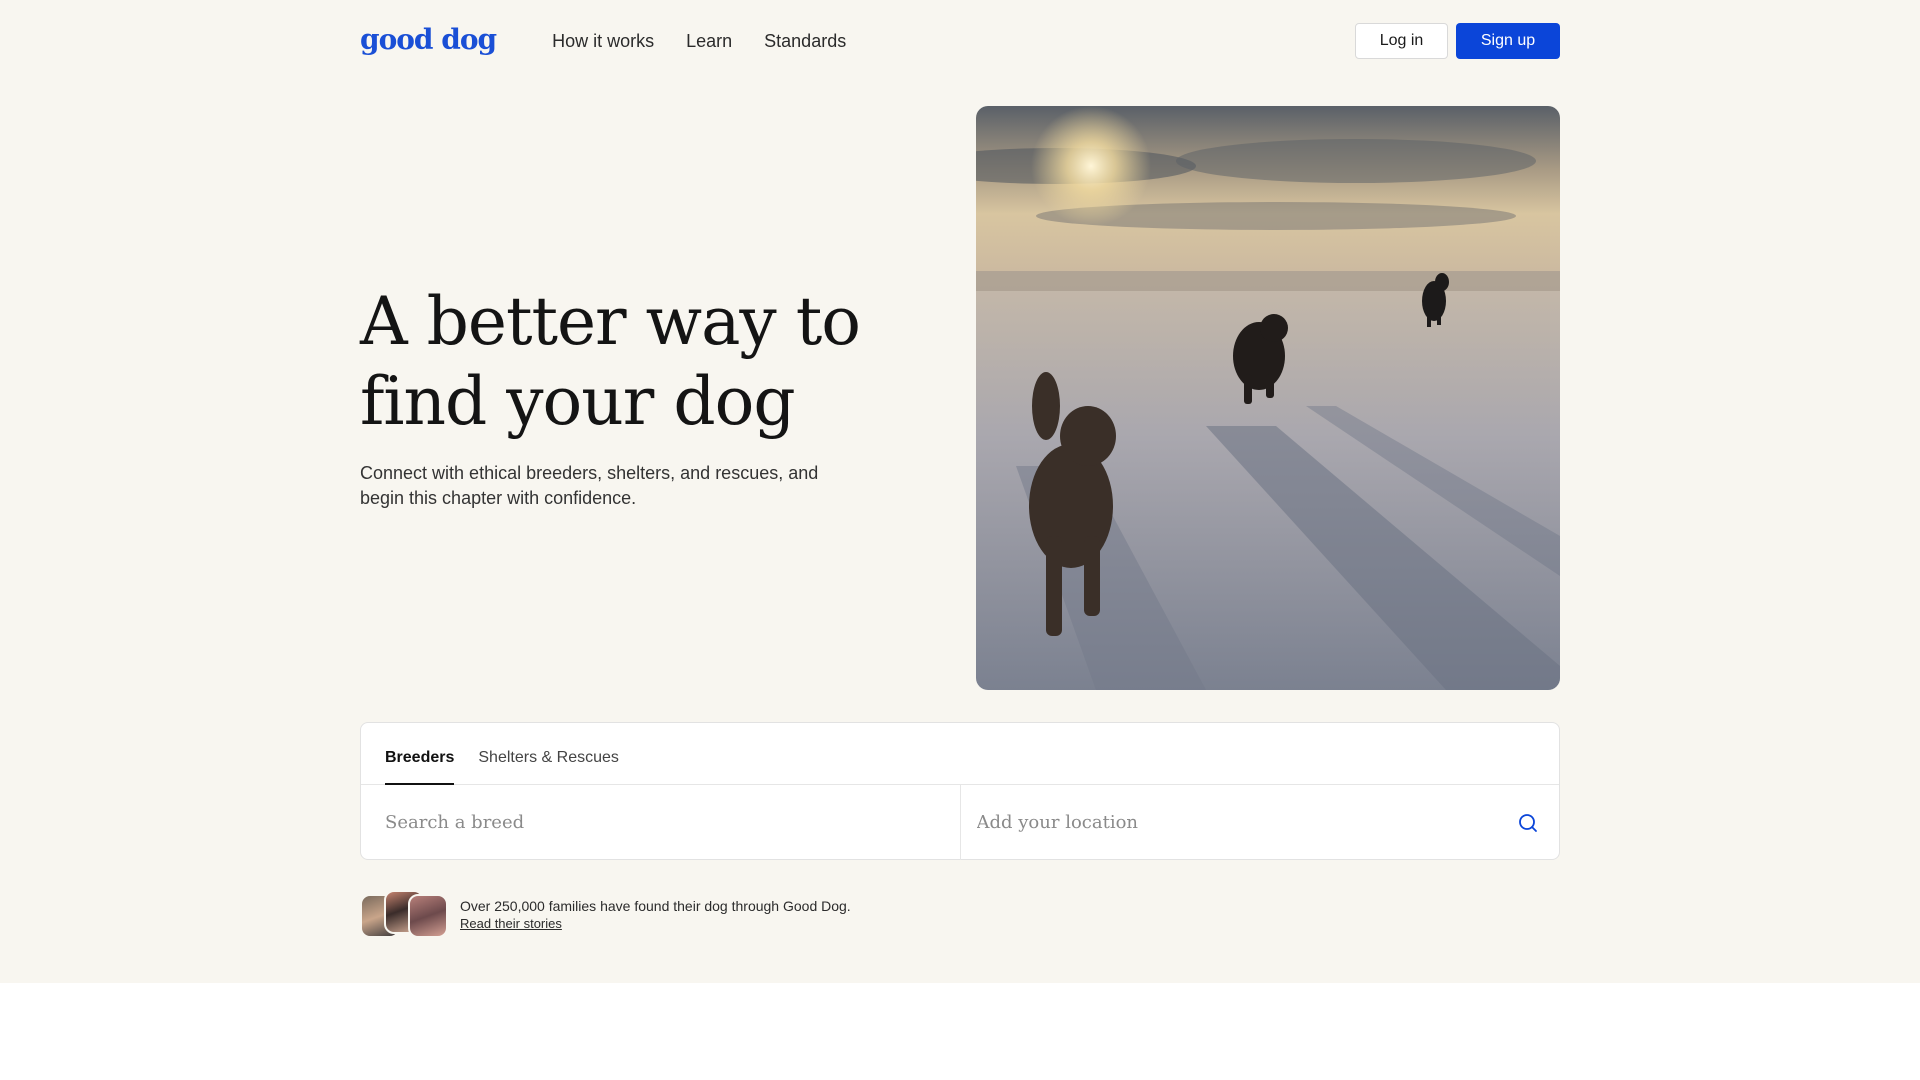 This screenshot has height=1080, width=1920. I want to click on tab-breeders: Breeders, so click(420, 767).